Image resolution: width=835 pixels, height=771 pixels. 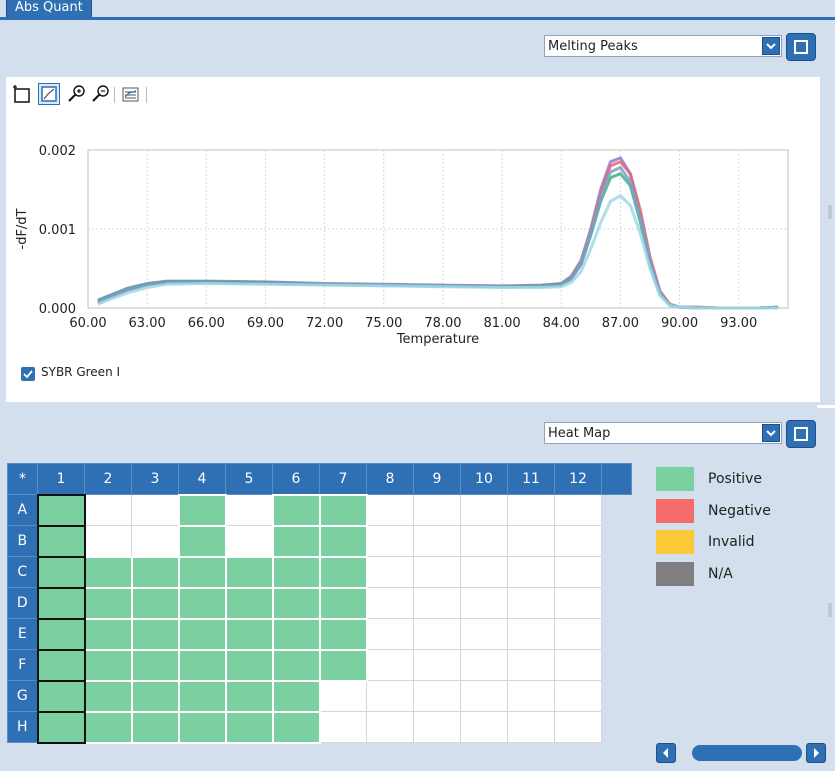 I want to click on column-header-6: 6, so click(x=296, y=479).